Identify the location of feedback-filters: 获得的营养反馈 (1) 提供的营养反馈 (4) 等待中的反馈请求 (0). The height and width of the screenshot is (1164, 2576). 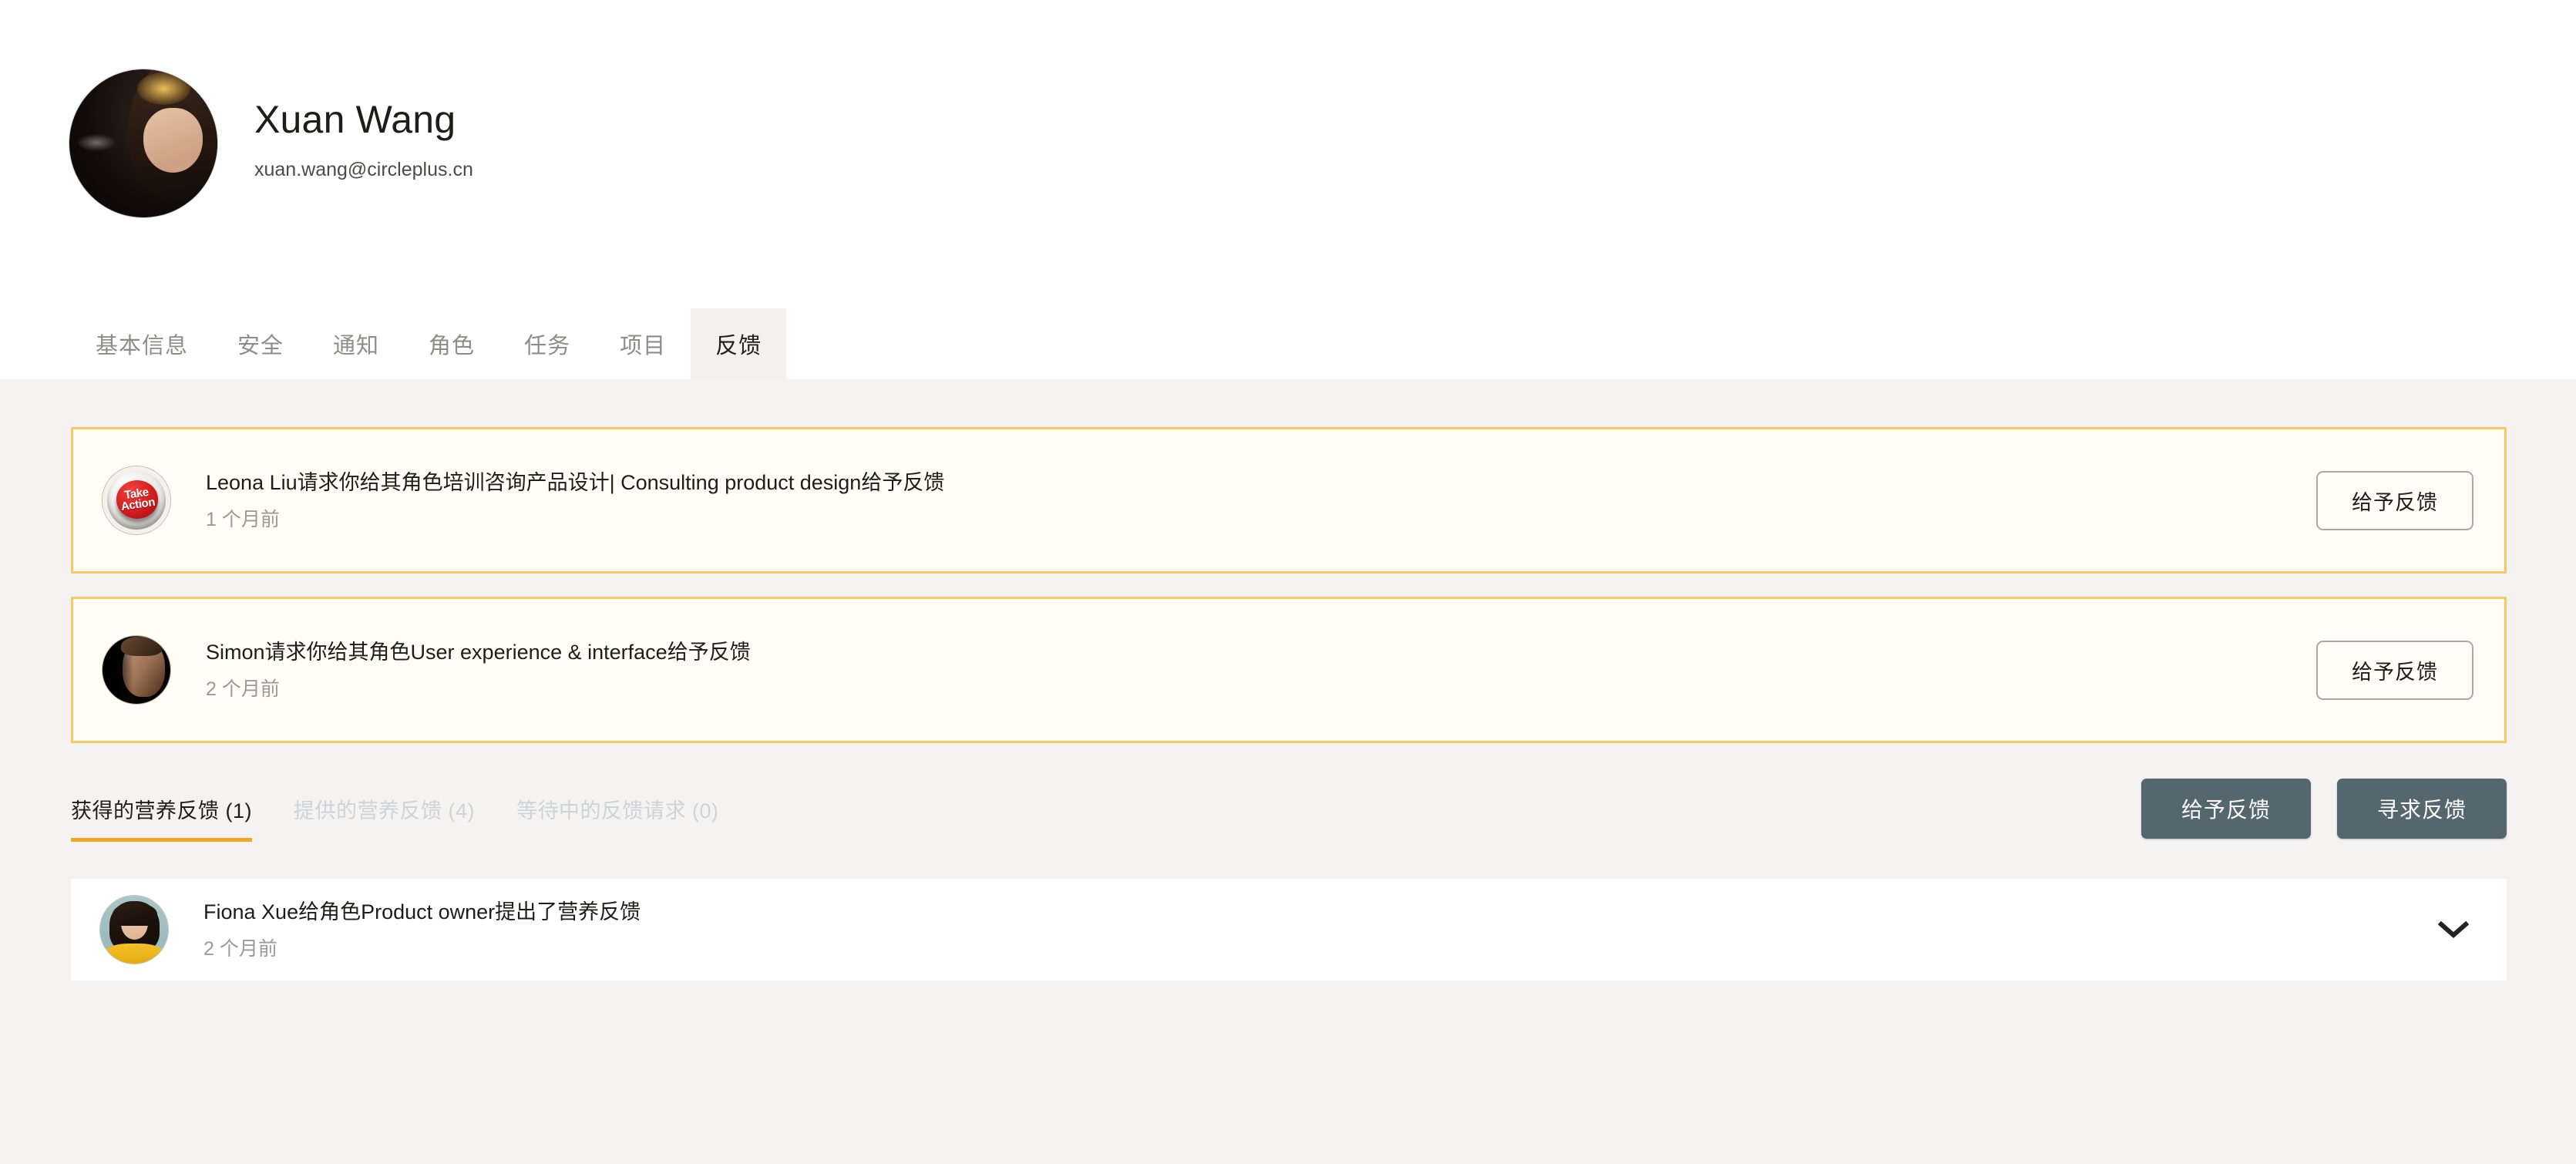
(395, 819).